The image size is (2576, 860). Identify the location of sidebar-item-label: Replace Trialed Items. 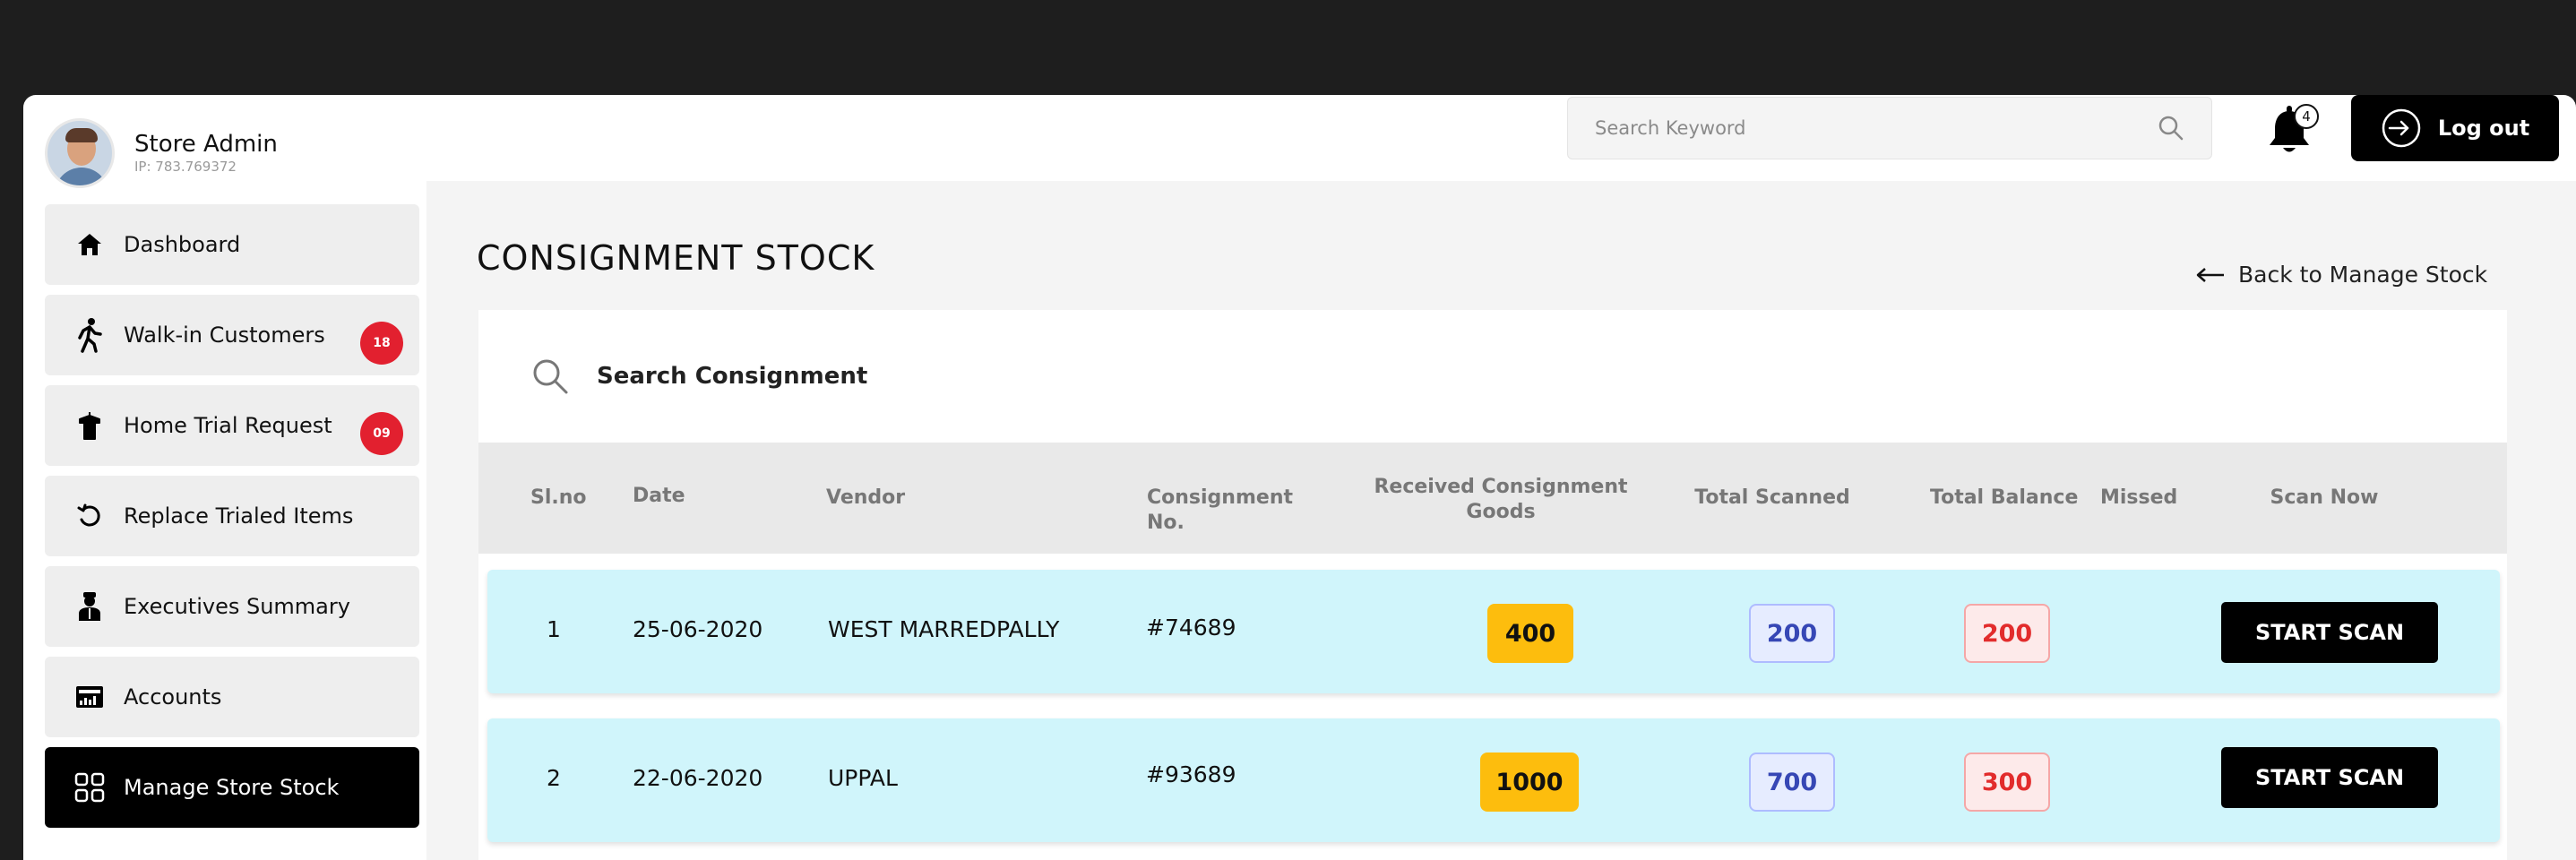
(239, 516).